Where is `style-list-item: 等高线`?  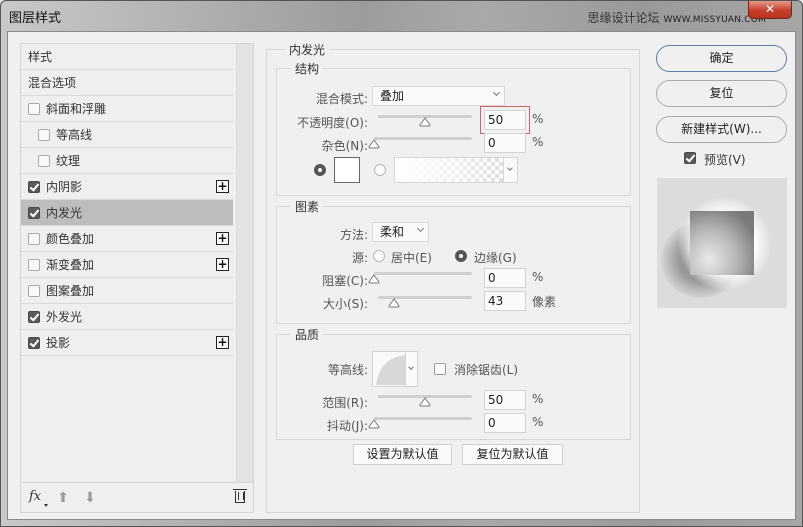 style-list-item: 等高线 is located at coordinates (127, 135).